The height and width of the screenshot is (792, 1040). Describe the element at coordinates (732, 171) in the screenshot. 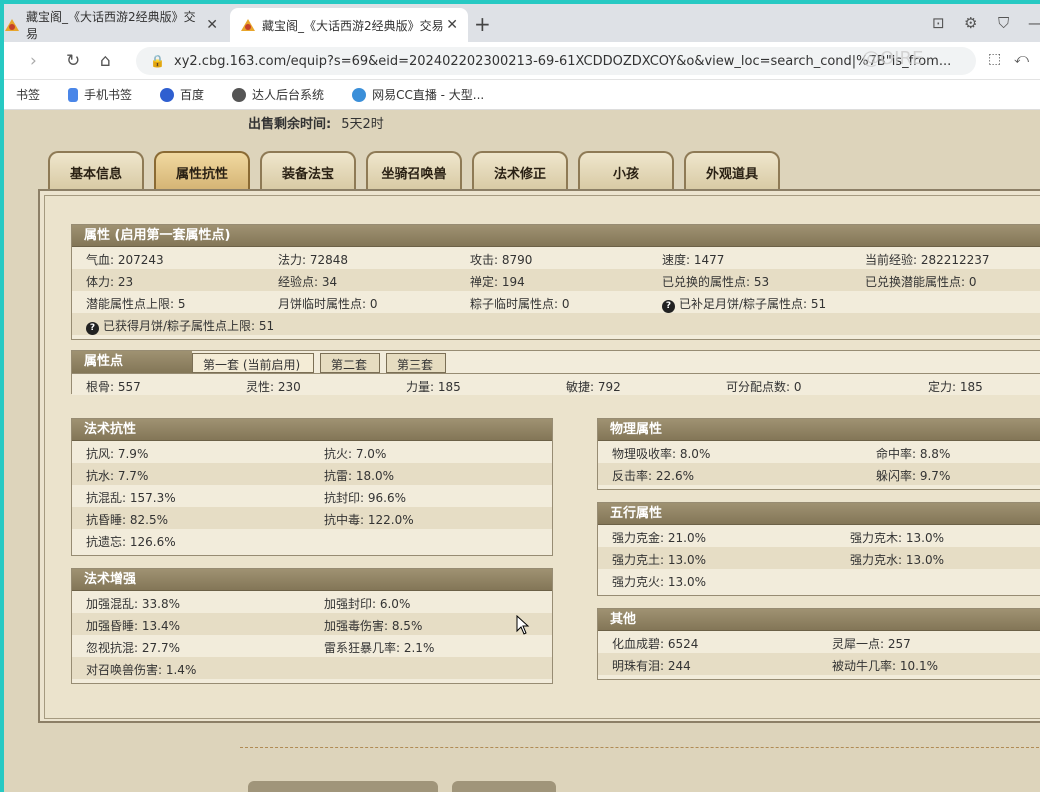

I see `tab-appearance: 外观道具` at that location.